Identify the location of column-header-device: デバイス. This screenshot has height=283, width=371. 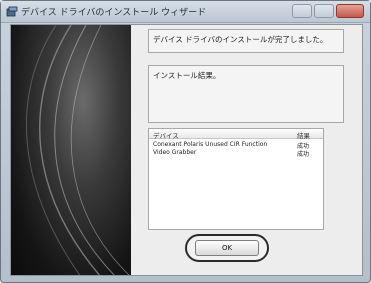
(166, 135).